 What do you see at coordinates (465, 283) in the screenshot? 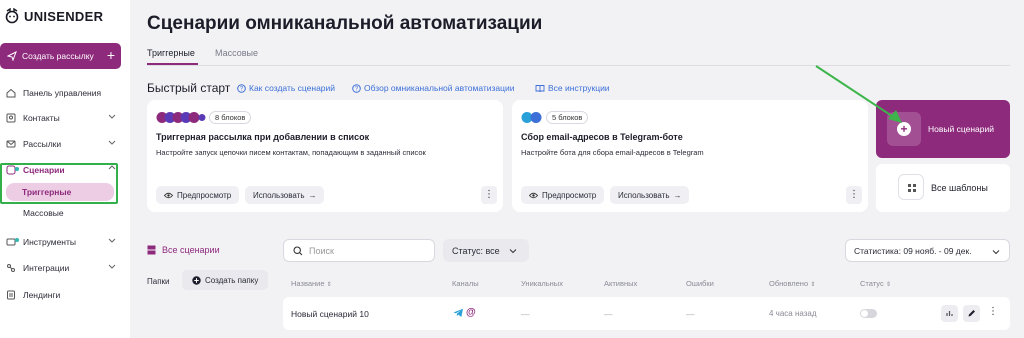
I see `column-header-channels: Каналы` at bounding box center [465, 283].